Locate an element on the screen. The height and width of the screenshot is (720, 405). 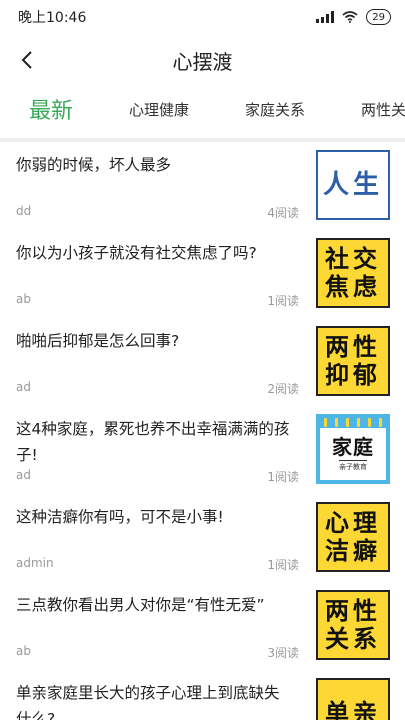
article-meta: dd 4阅读 is located at coordinates (157, 212).